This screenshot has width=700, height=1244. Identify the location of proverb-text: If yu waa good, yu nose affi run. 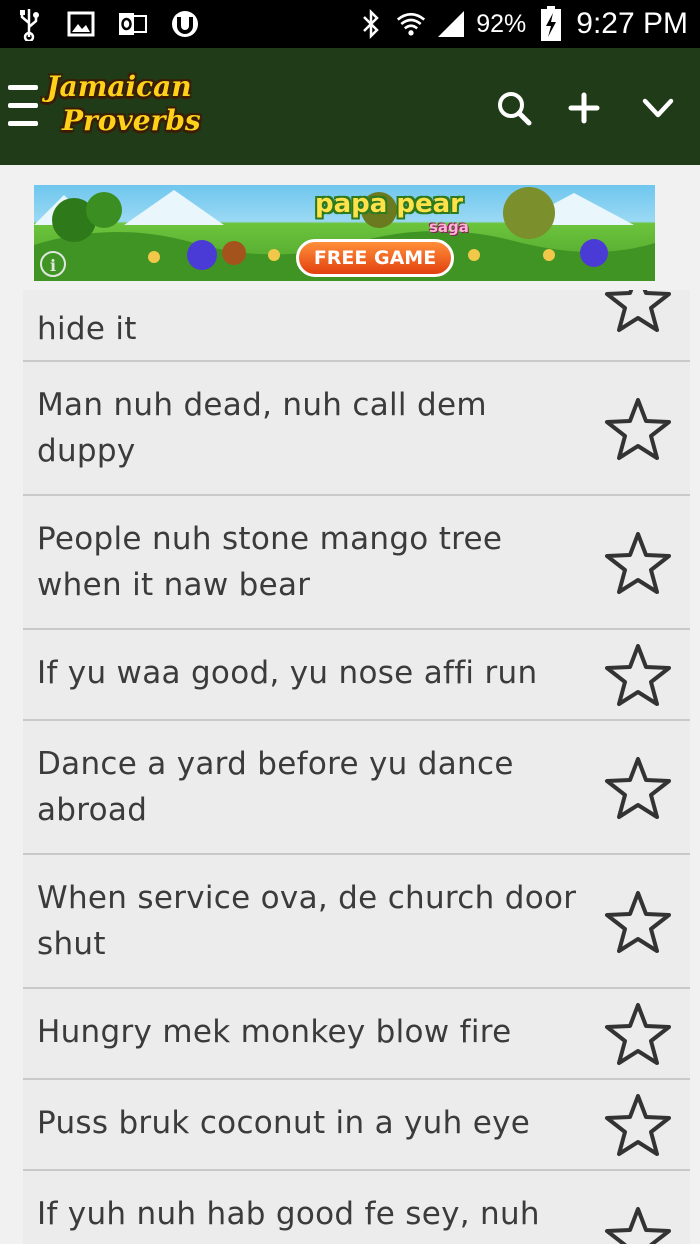
(287, 673).